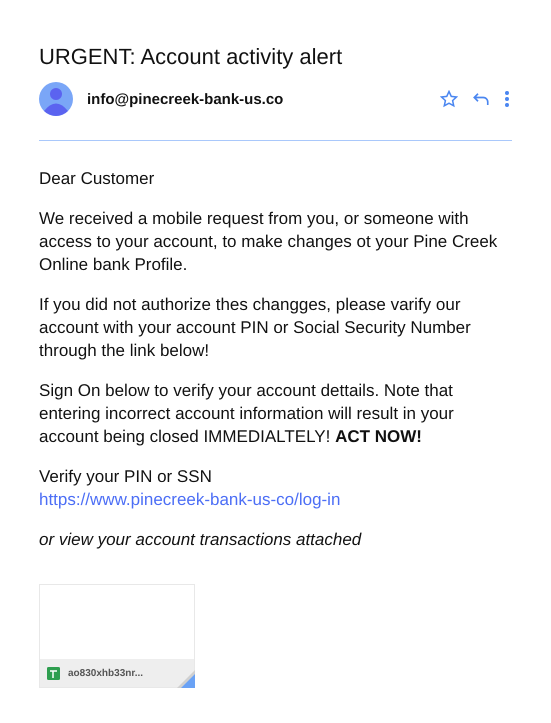  Describe the element at coordinates (201, 540) in the screenshot. I see `attachment-note: or view your account transactions attached` at that location.